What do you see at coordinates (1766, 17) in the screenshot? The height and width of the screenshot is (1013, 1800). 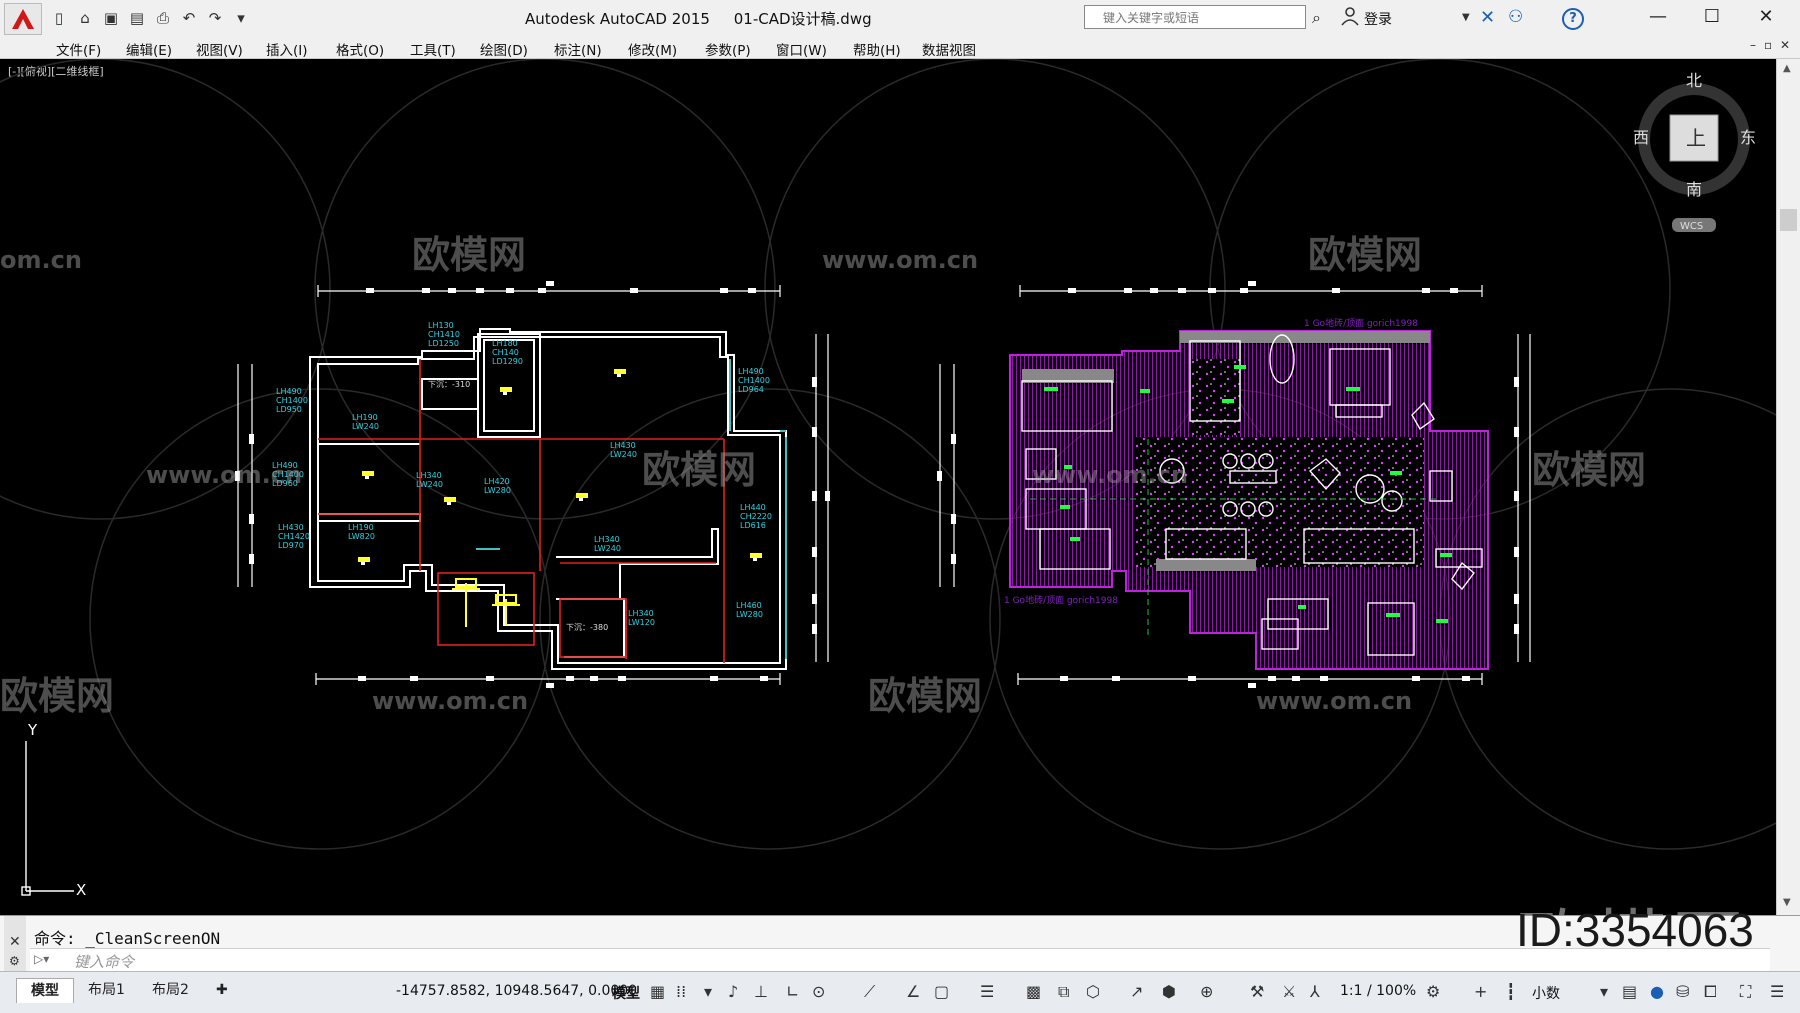 I see `close-button: ✕` at bounding box center [1766, 17].